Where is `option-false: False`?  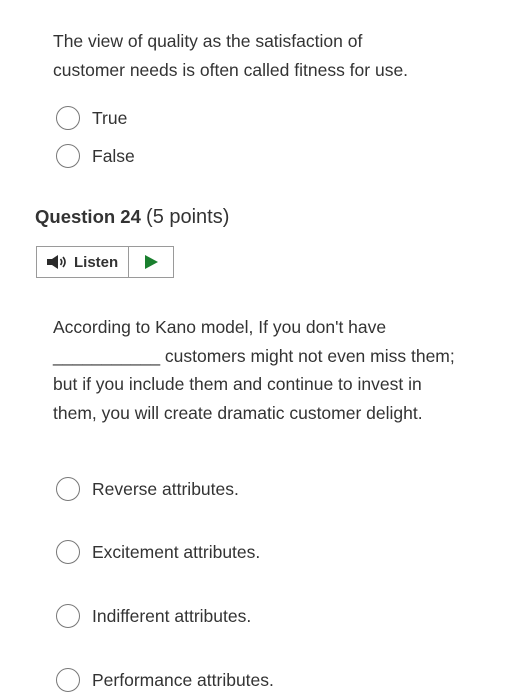 option-false: False is located at coordinates (95, 156).